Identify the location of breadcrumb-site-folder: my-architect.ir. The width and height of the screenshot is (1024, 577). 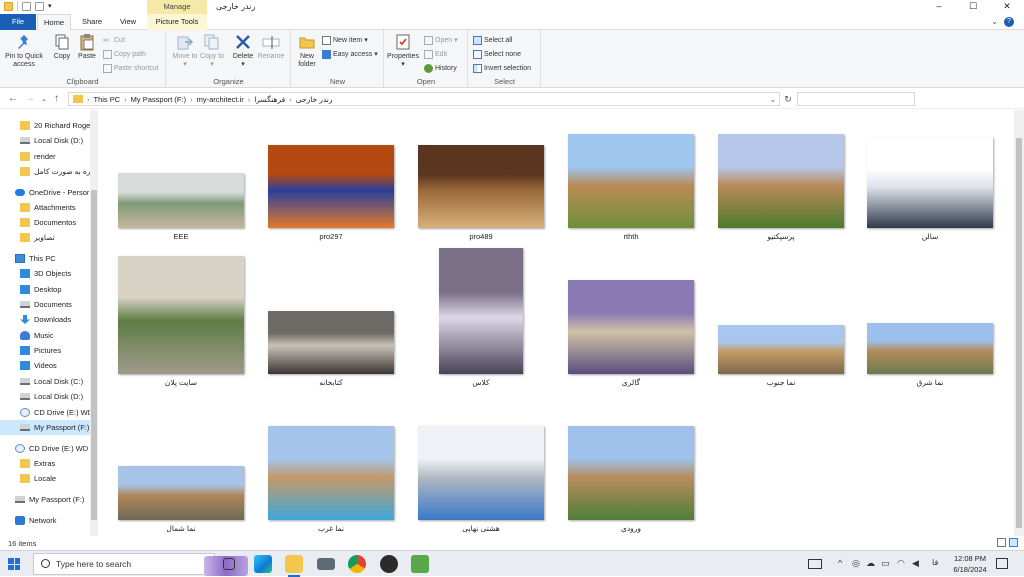
(220, 99).